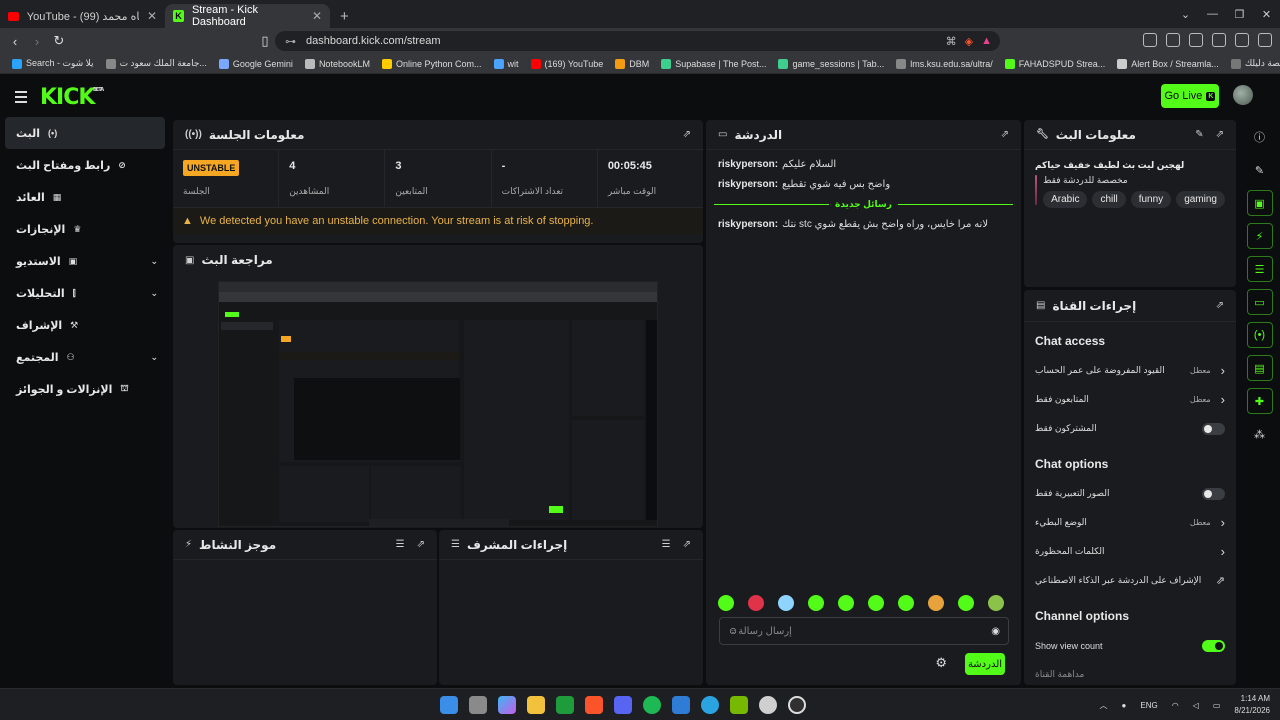 The width and height of the screenshot is (1280, 720). I want to click on live-icon: (•), so click(1259, 335).